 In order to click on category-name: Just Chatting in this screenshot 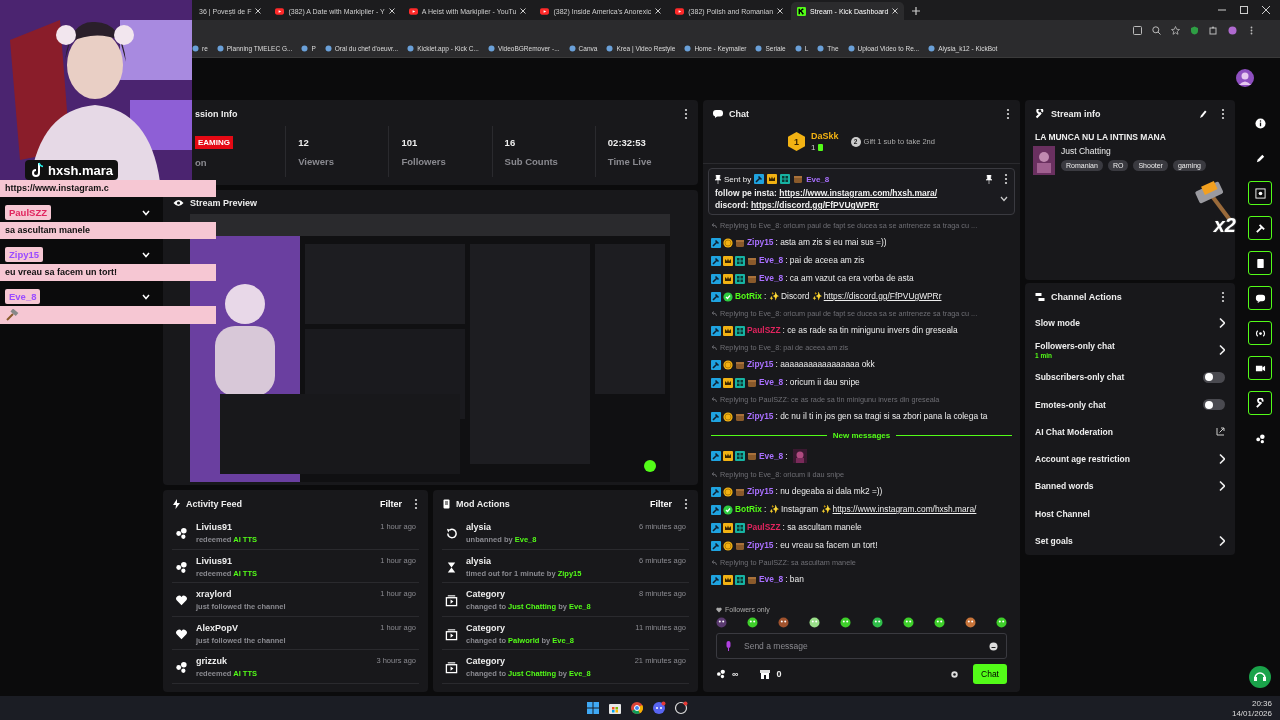, I will do `click(1133, 151)`.